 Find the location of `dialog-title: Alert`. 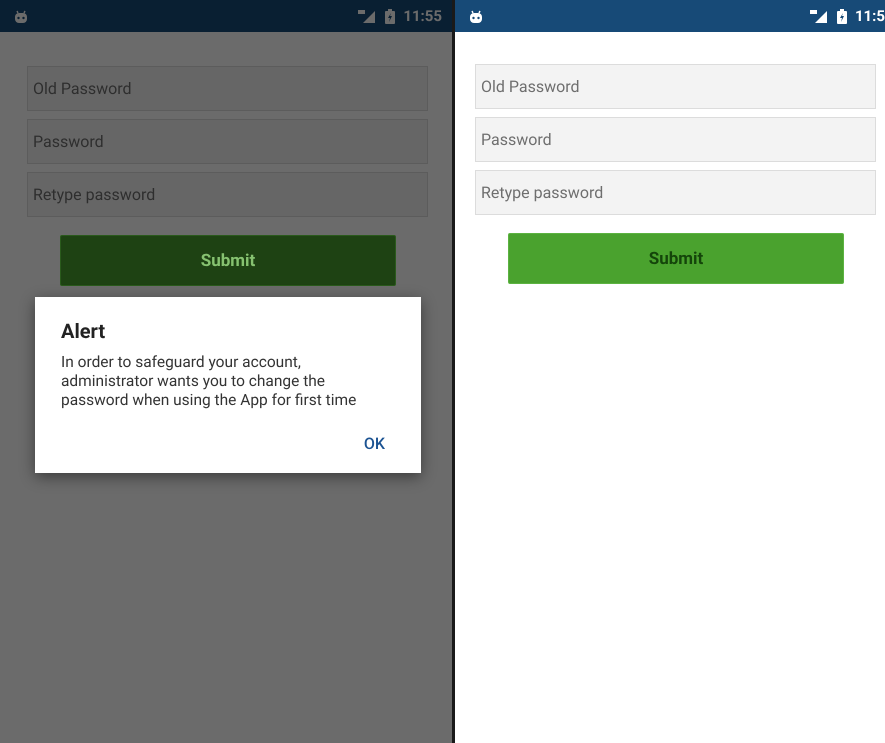

dialog-title: Alert is located at coordinates (83, 331).